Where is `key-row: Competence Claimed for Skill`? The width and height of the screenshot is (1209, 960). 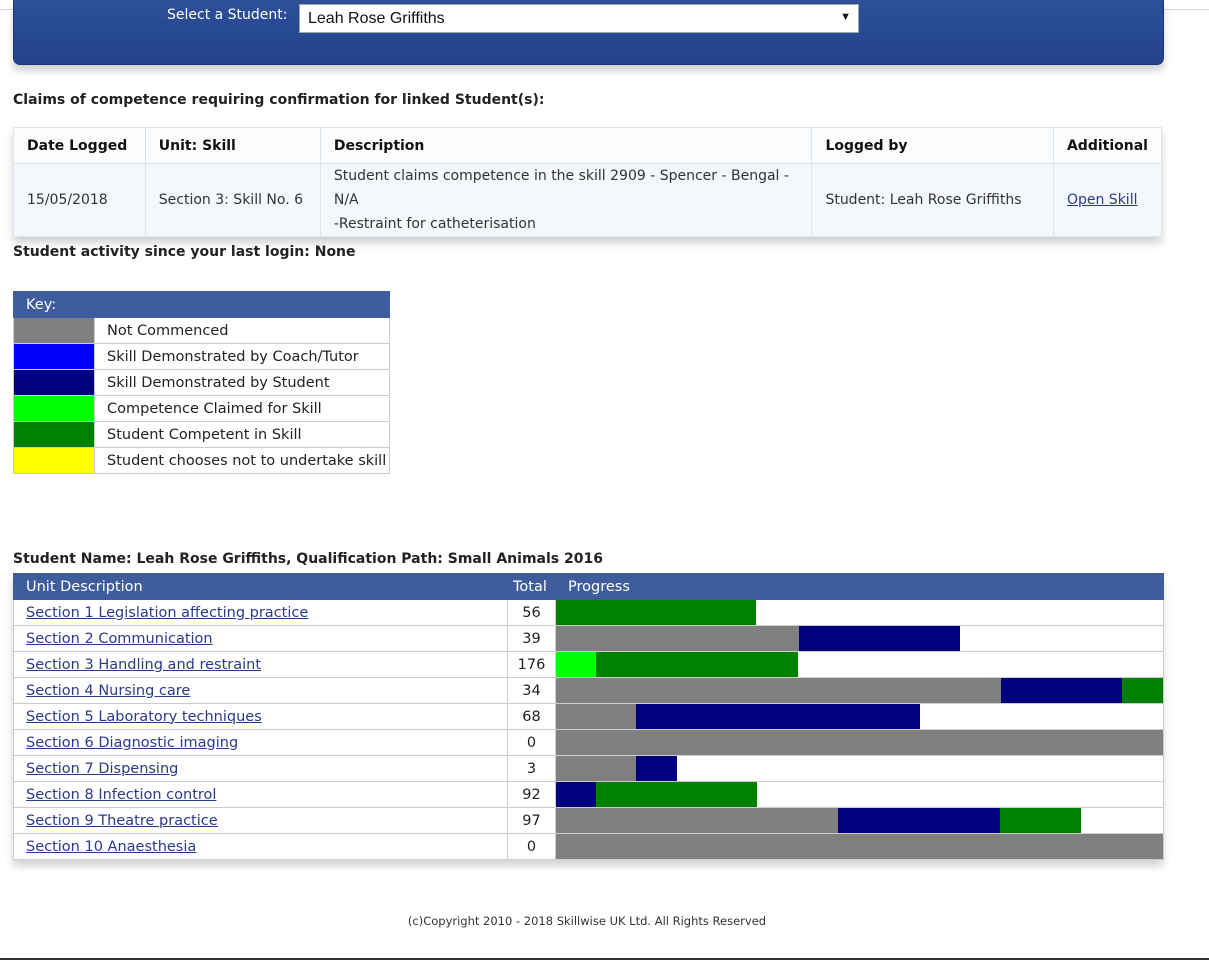
key-row: Competence Claimed for Skill is located at coordinates (201, 408).